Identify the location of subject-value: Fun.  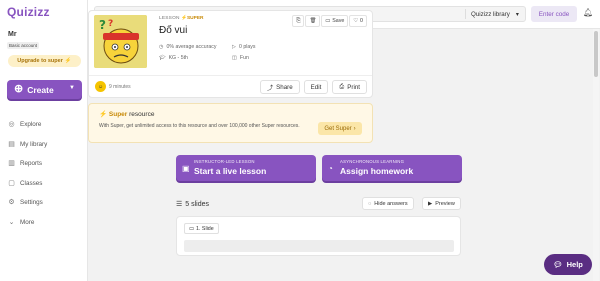
(244, 58).